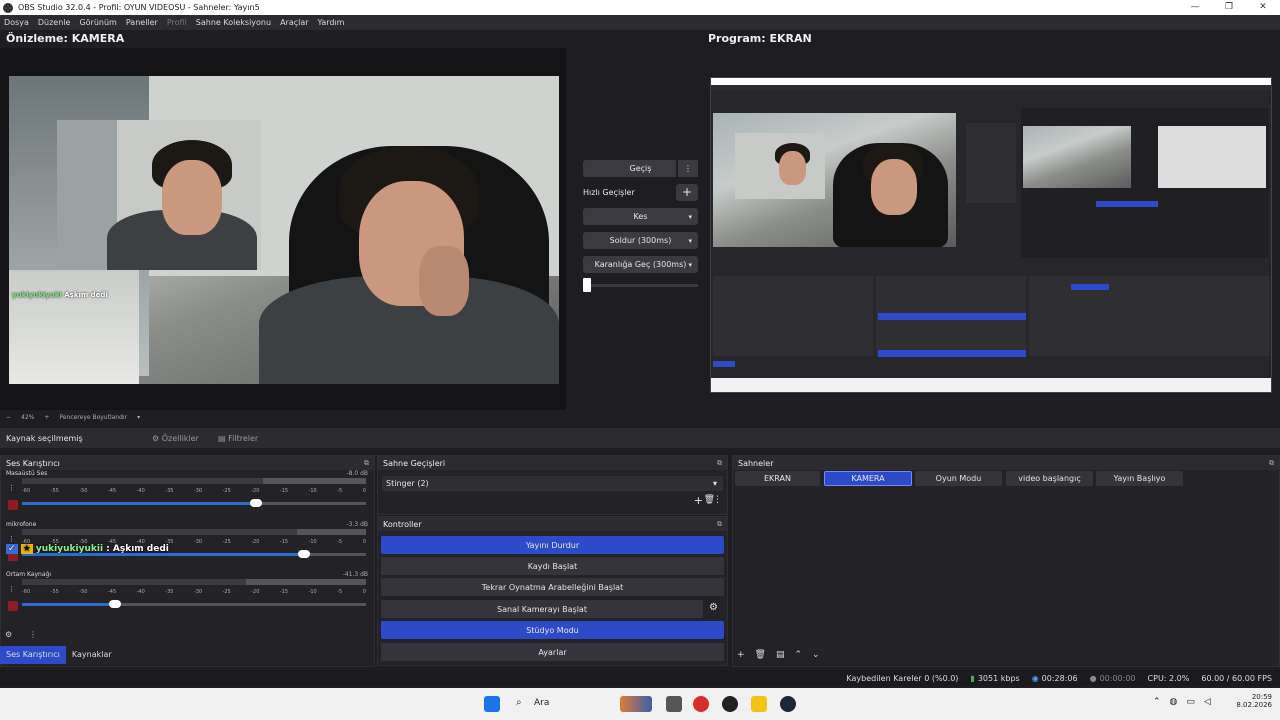 This screenshot has height=720, width=1280. I want to click on mic-icon: ◍, so click(1174, 702).